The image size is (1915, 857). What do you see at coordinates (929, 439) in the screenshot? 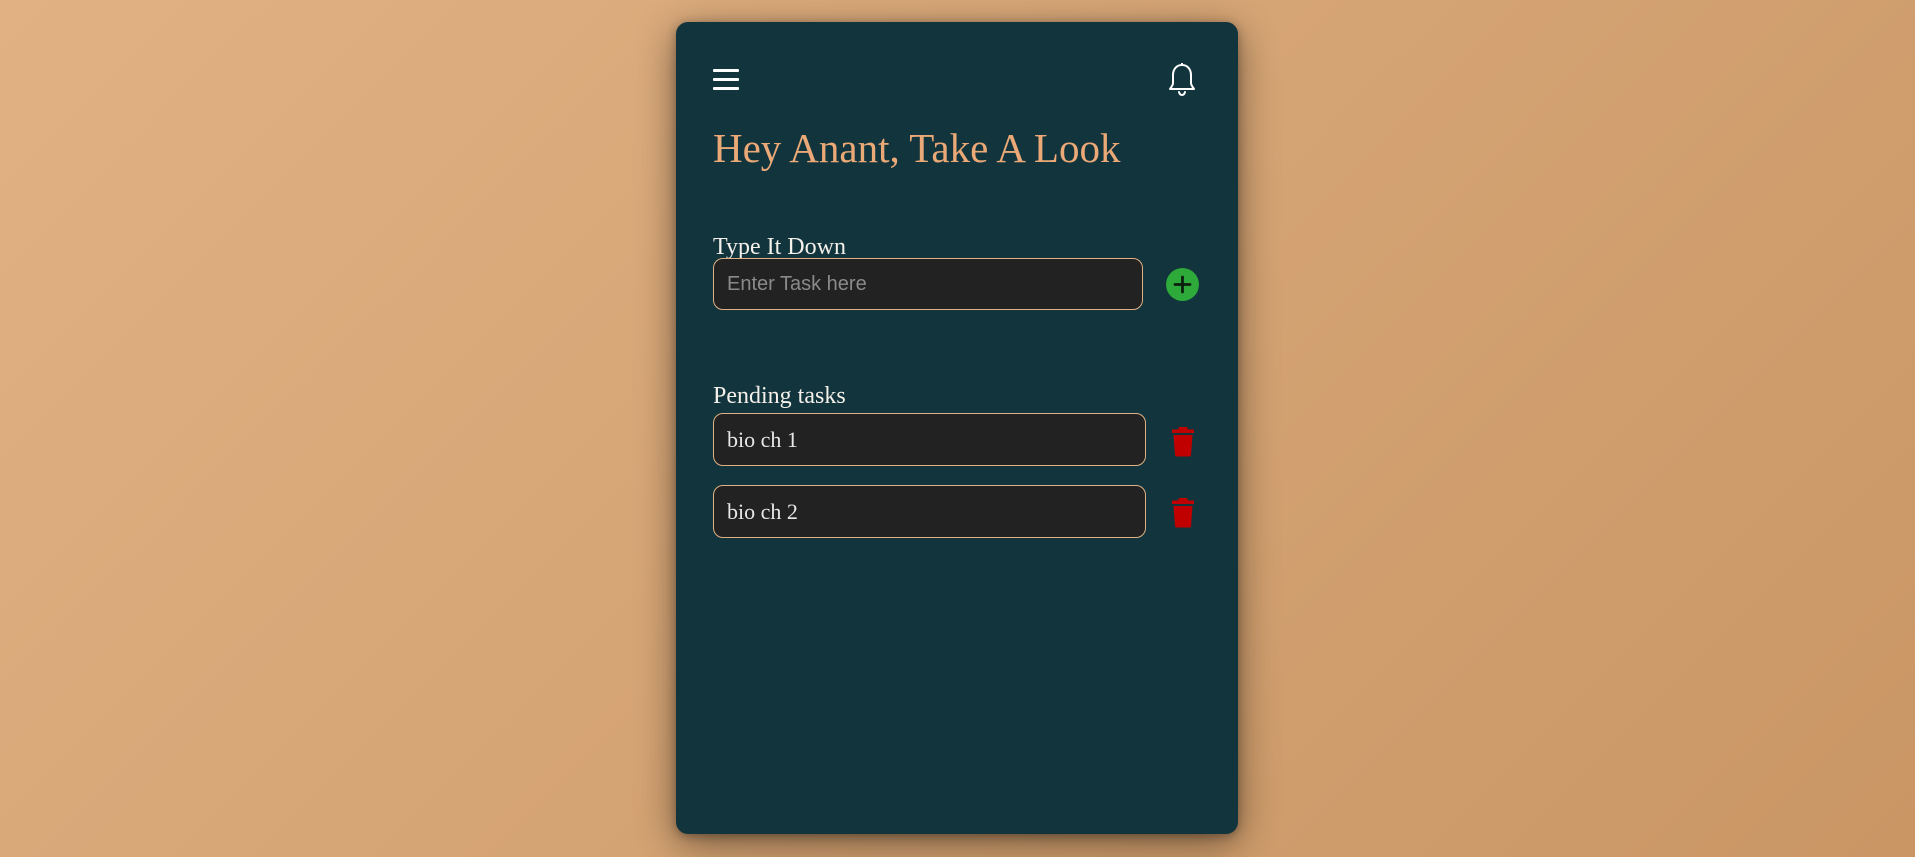
I see `task-item: bio ch 1` at bounding box center [929, 439].